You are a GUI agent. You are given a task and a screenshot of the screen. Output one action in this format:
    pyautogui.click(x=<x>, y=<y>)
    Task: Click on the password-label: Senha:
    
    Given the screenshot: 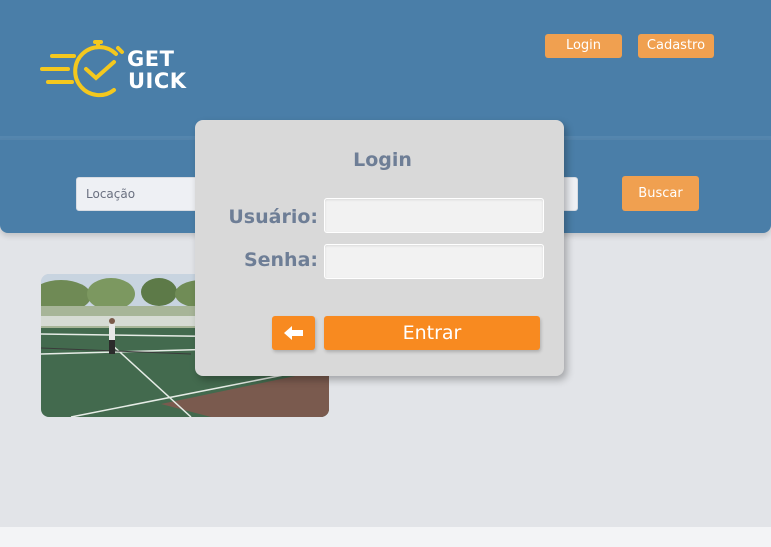 What is the action you would take?
    pyautogui.click(x=280, y=260)
    